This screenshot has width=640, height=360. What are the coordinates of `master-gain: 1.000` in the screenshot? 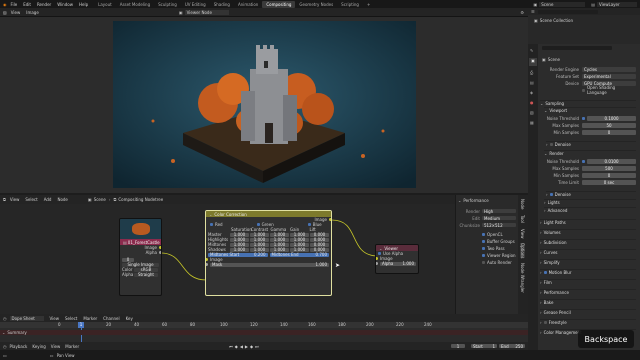 It's located at (299, 234).